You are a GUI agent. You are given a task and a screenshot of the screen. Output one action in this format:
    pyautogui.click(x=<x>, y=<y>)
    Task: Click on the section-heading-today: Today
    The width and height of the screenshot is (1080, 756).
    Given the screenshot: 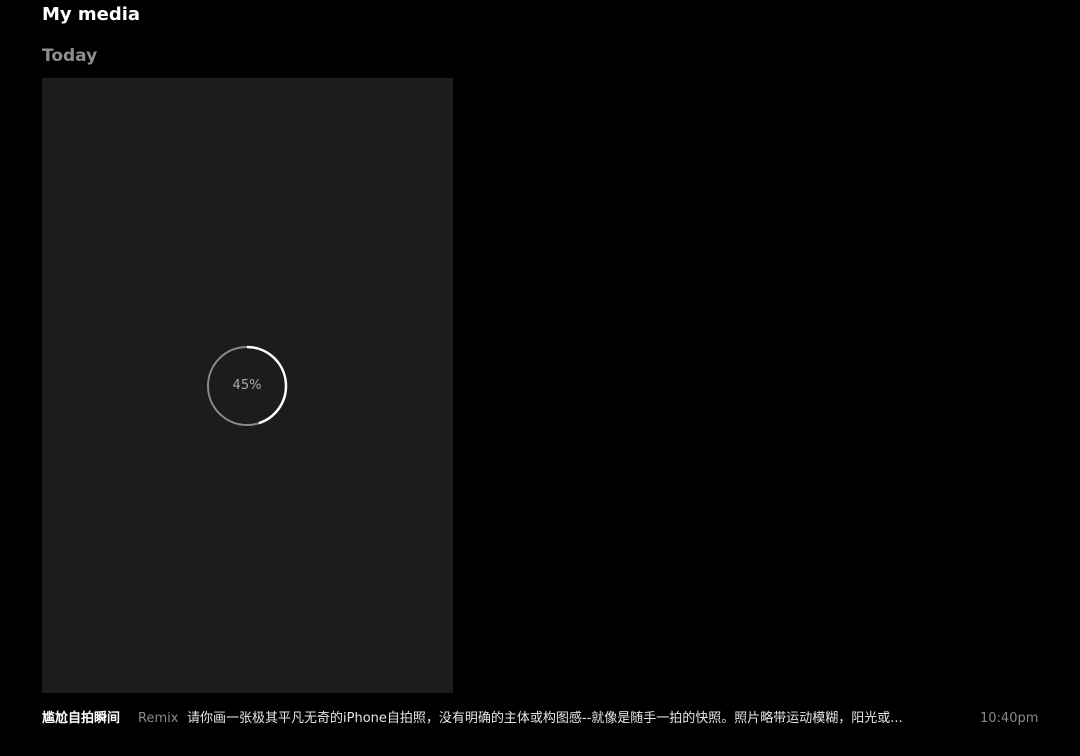 What is the action you would take?
    pyautogui.click(x=70, y=56)
    